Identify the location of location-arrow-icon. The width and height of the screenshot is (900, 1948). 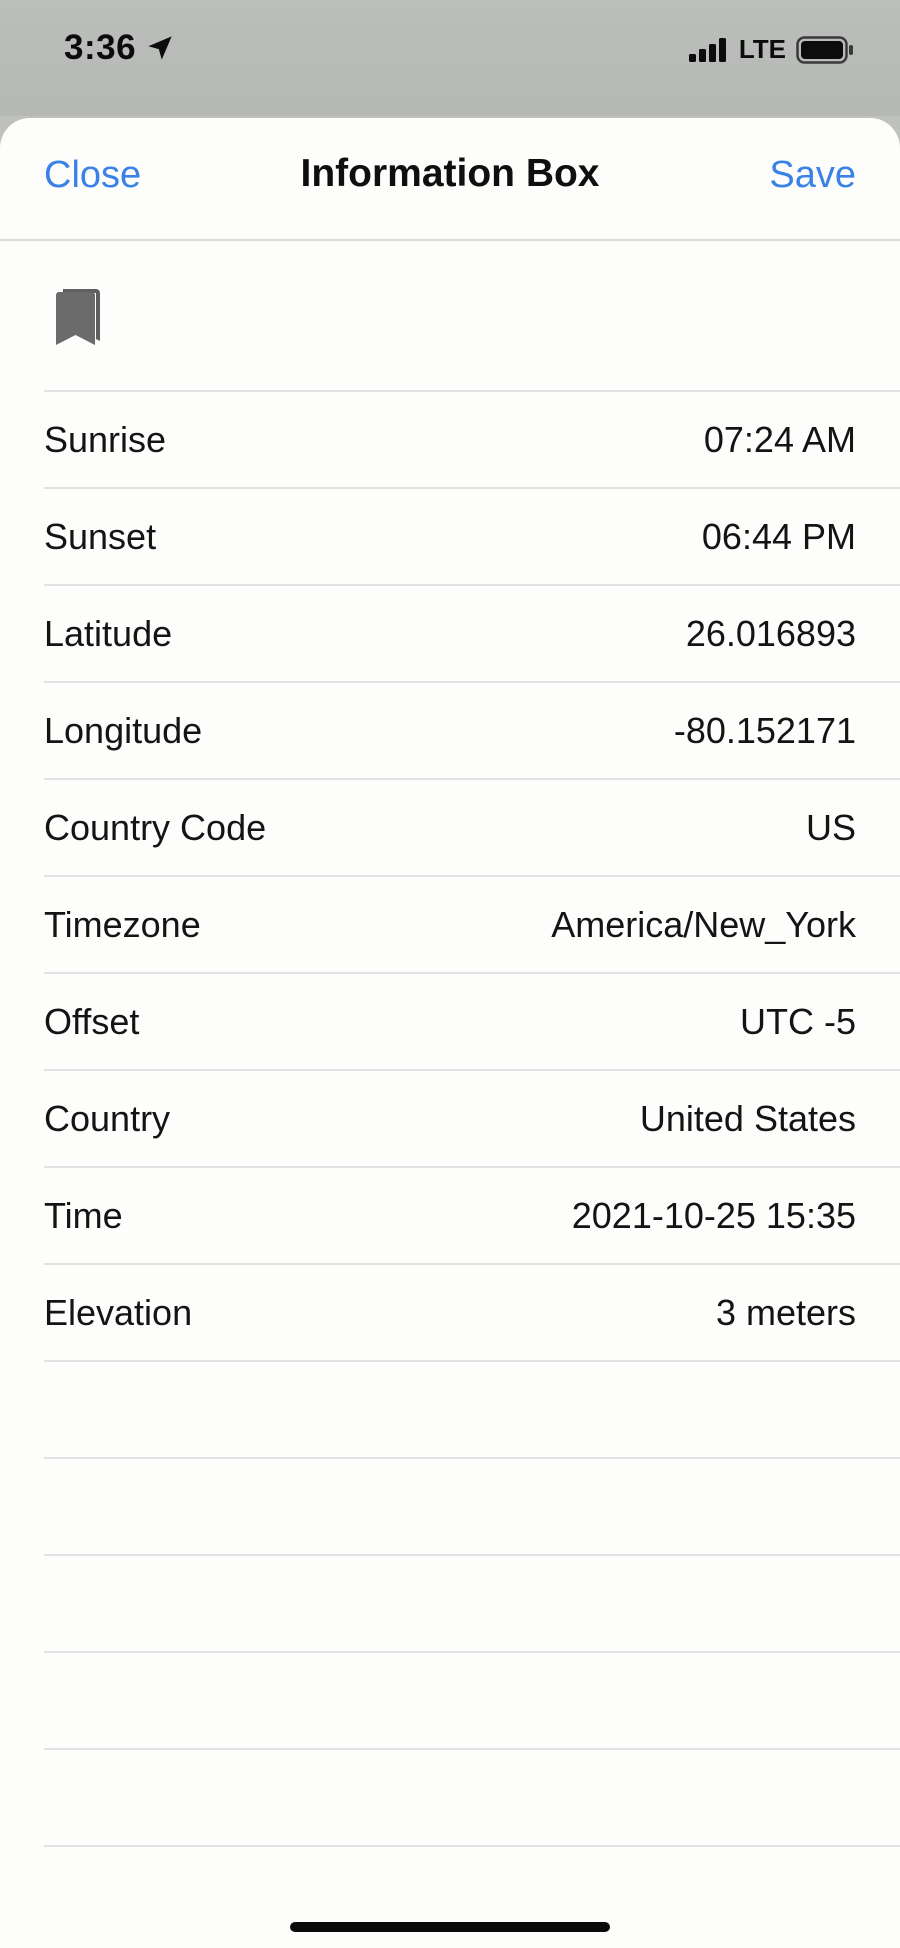
(160, 48).